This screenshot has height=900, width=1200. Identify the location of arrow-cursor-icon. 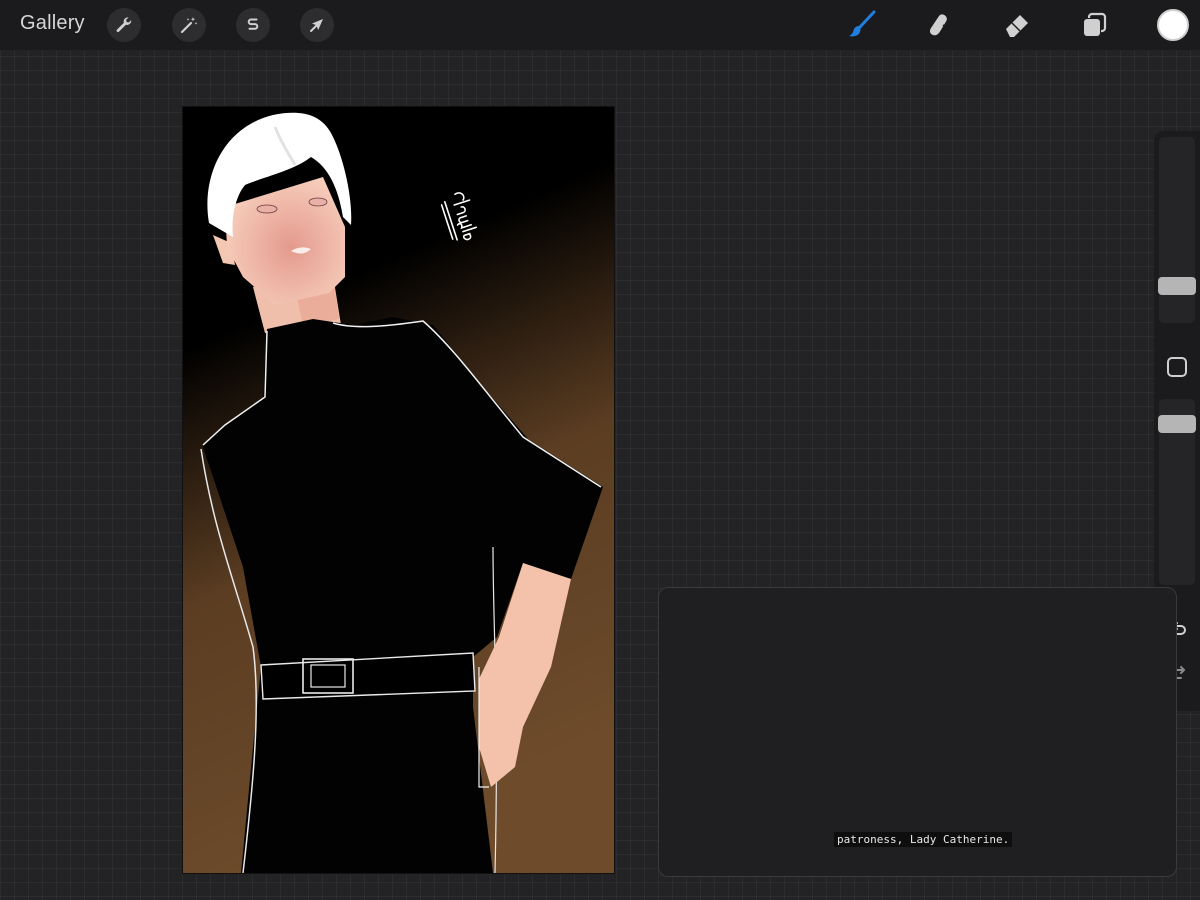
(316, 25).